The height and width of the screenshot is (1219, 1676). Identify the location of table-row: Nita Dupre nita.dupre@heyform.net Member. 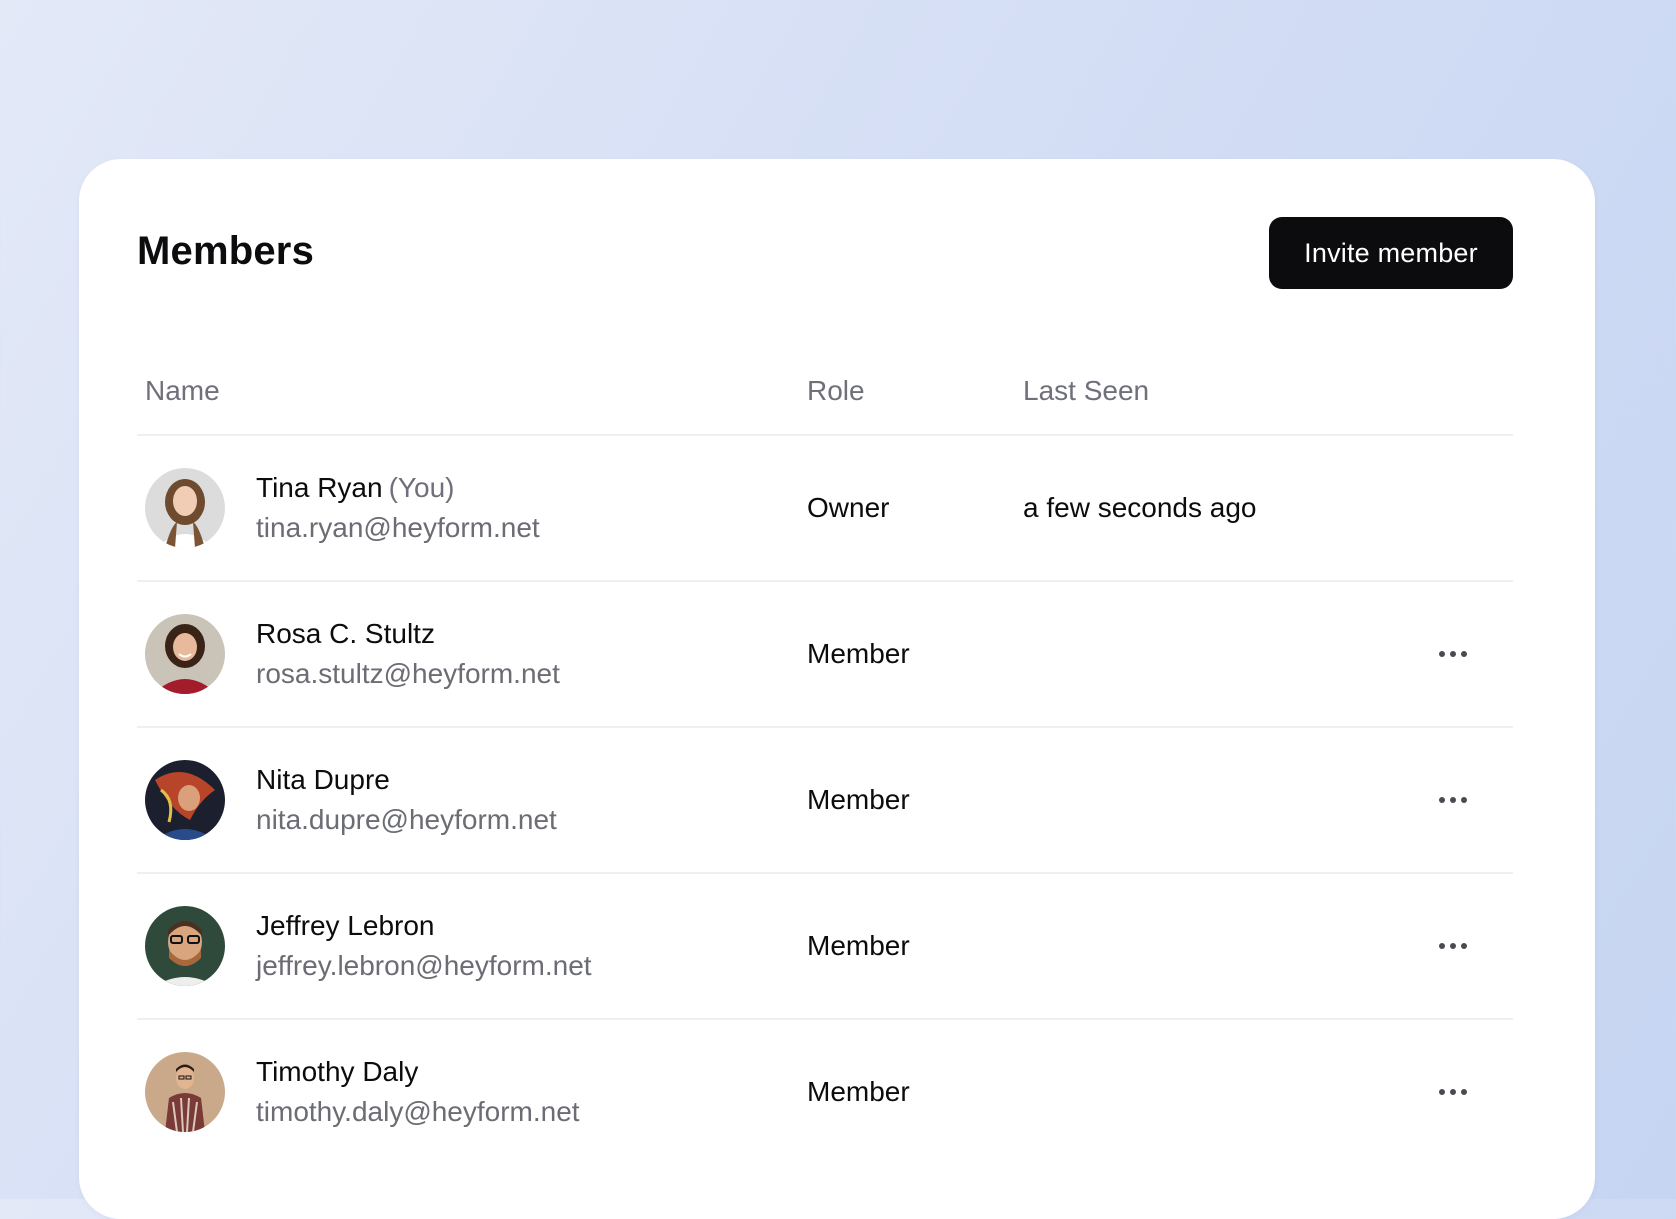
(825, 801).